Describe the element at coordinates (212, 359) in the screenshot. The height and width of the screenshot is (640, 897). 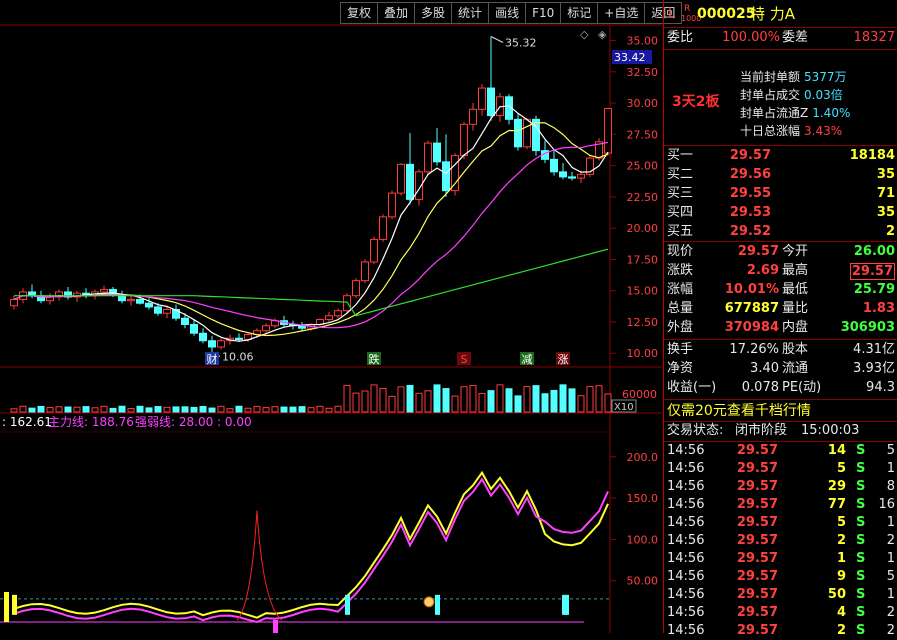
I see `event-marker-label: 财` at that location.